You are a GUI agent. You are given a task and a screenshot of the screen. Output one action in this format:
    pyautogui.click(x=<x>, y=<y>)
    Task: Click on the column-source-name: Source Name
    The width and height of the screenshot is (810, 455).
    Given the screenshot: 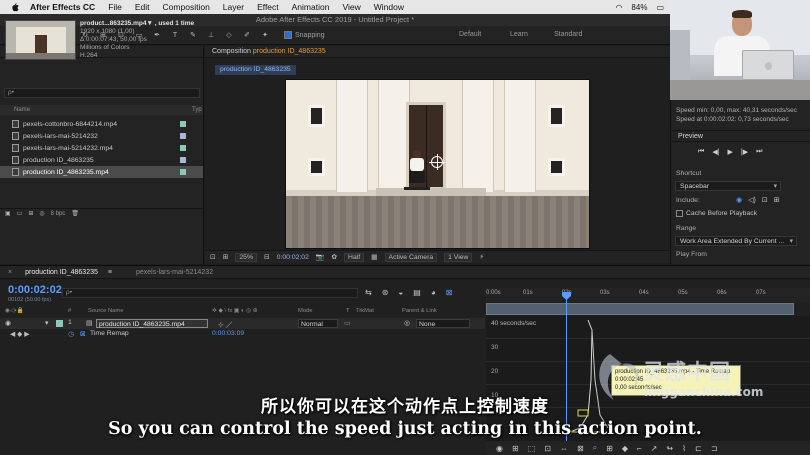 What is the action you would take?
    pyautogui.click(x=105, y=311)
    